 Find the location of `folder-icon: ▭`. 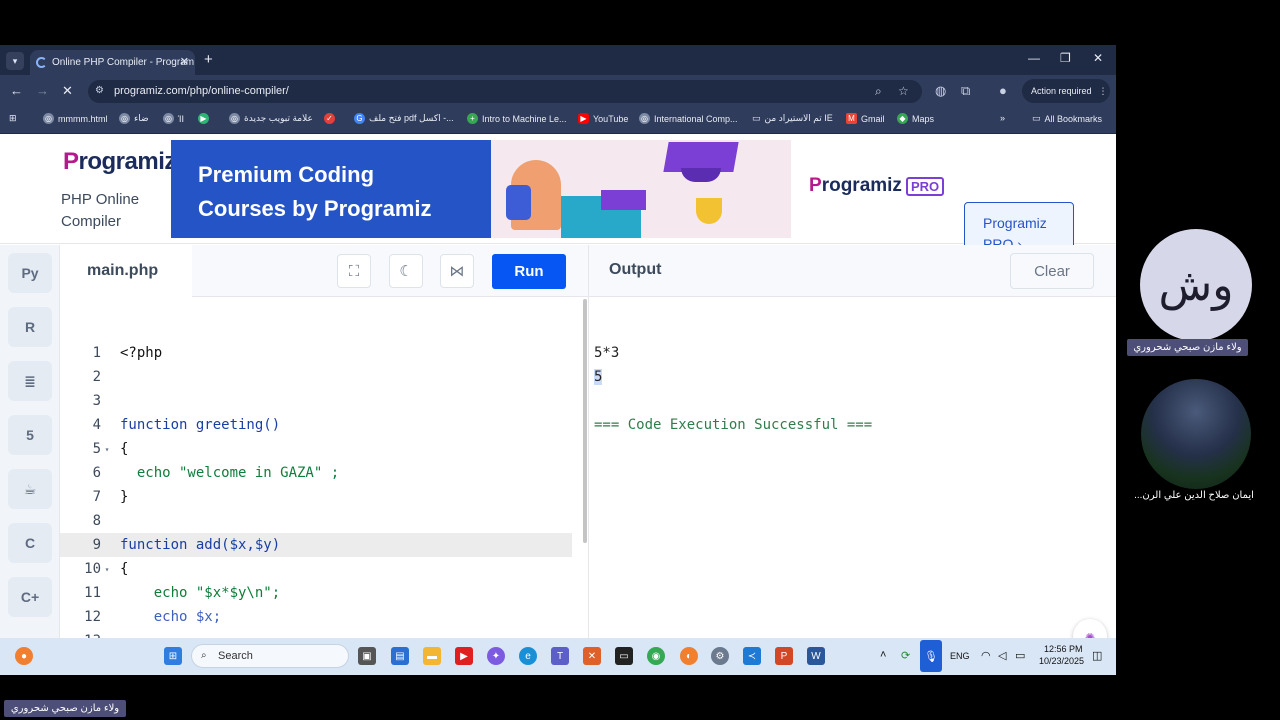

folder-icon: ▭ is located at coordinates (1036, 118).